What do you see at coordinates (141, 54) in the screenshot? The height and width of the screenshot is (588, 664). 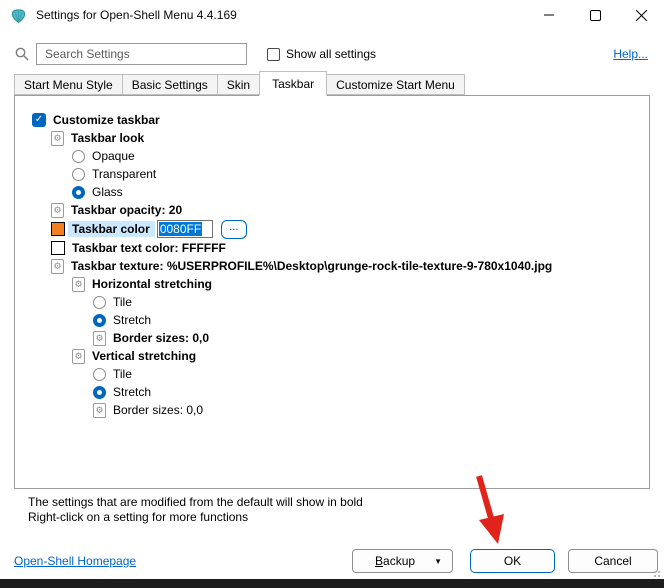 I see `search-input` at bounding box center [141, 54].